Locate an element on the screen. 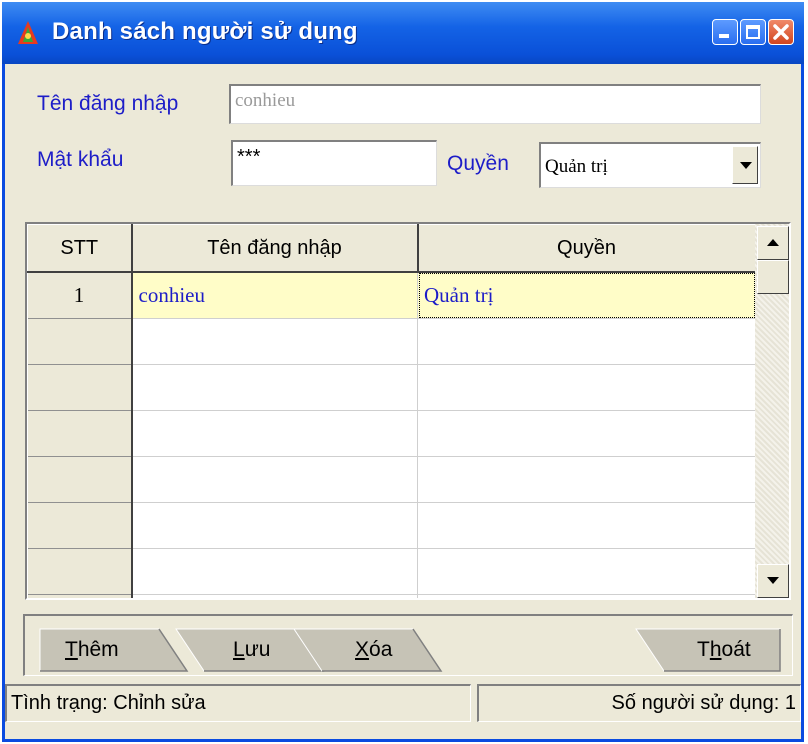 The height and width of the screenshot is (744, 808). title-bar: Danh sách người sử dụng is located at coordinates (403, 33).